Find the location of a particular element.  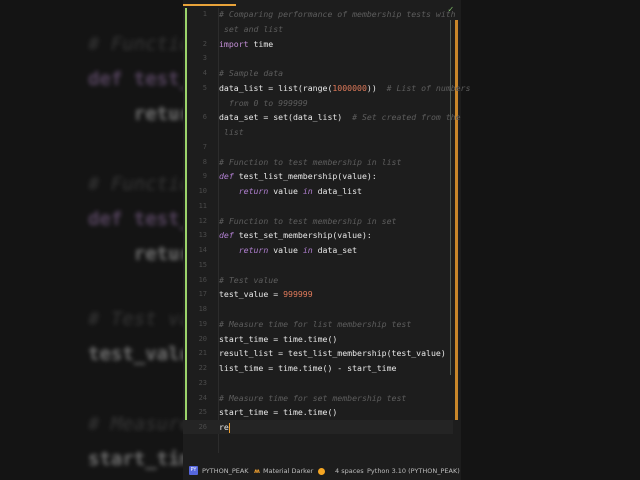

line-number: 9 is located at coordinates (204, 176).